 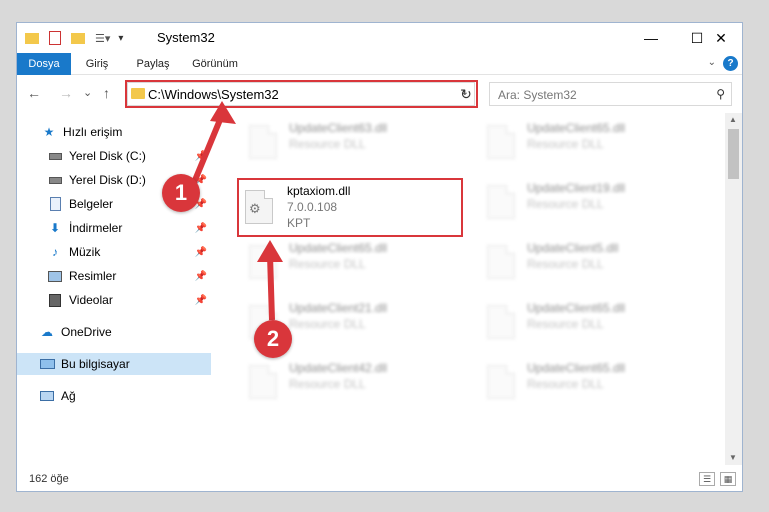 I want to click on sidebar-item-this-pc: Bu bilgisayar, so click(x=114, y=364).